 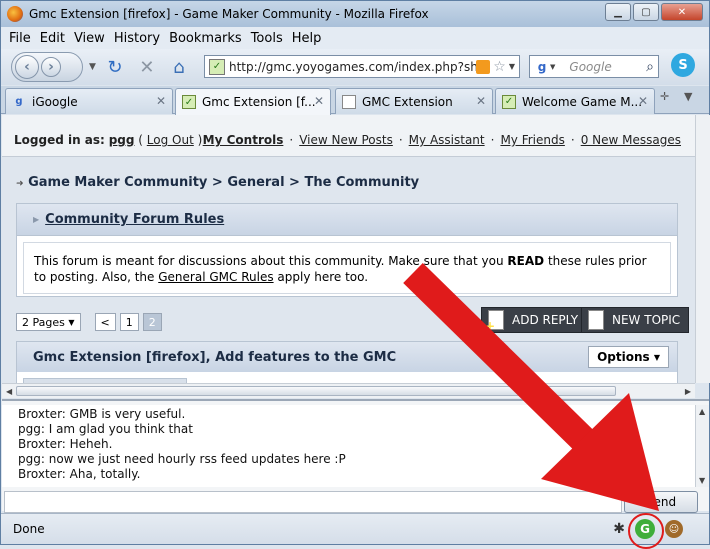 What do you see at coordinates (631, 140) in the screenshot?
I see `new-messages-link: 0 New Messages` at bounding box center [631, 140].